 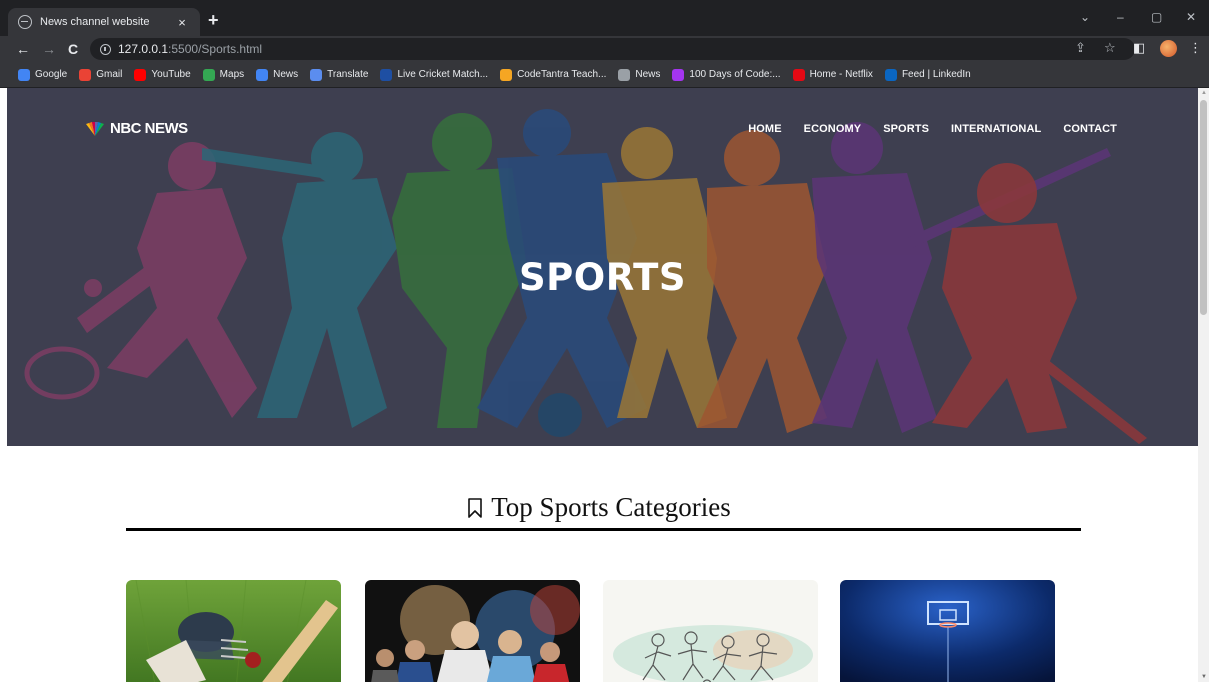 I want to click on category-card-basketball, so click(x=947, y=631).